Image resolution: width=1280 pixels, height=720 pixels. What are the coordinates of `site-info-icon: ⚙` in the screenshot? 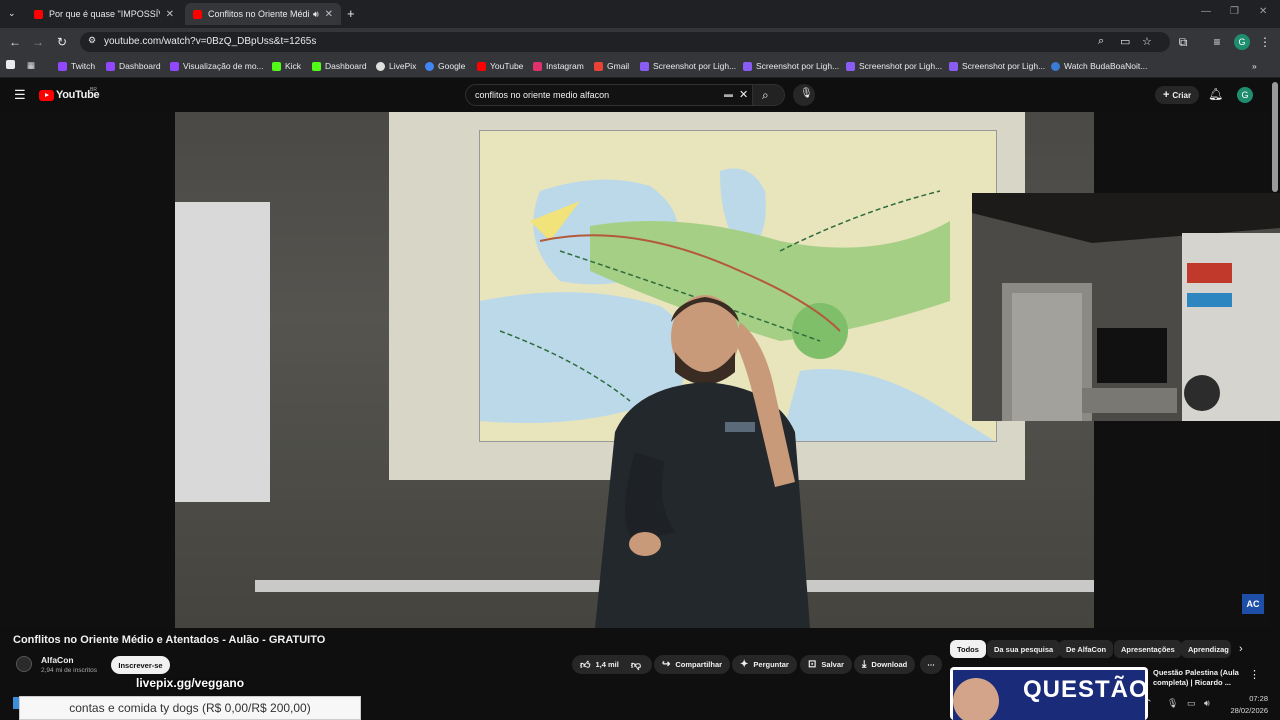 It's located at (92, 40).